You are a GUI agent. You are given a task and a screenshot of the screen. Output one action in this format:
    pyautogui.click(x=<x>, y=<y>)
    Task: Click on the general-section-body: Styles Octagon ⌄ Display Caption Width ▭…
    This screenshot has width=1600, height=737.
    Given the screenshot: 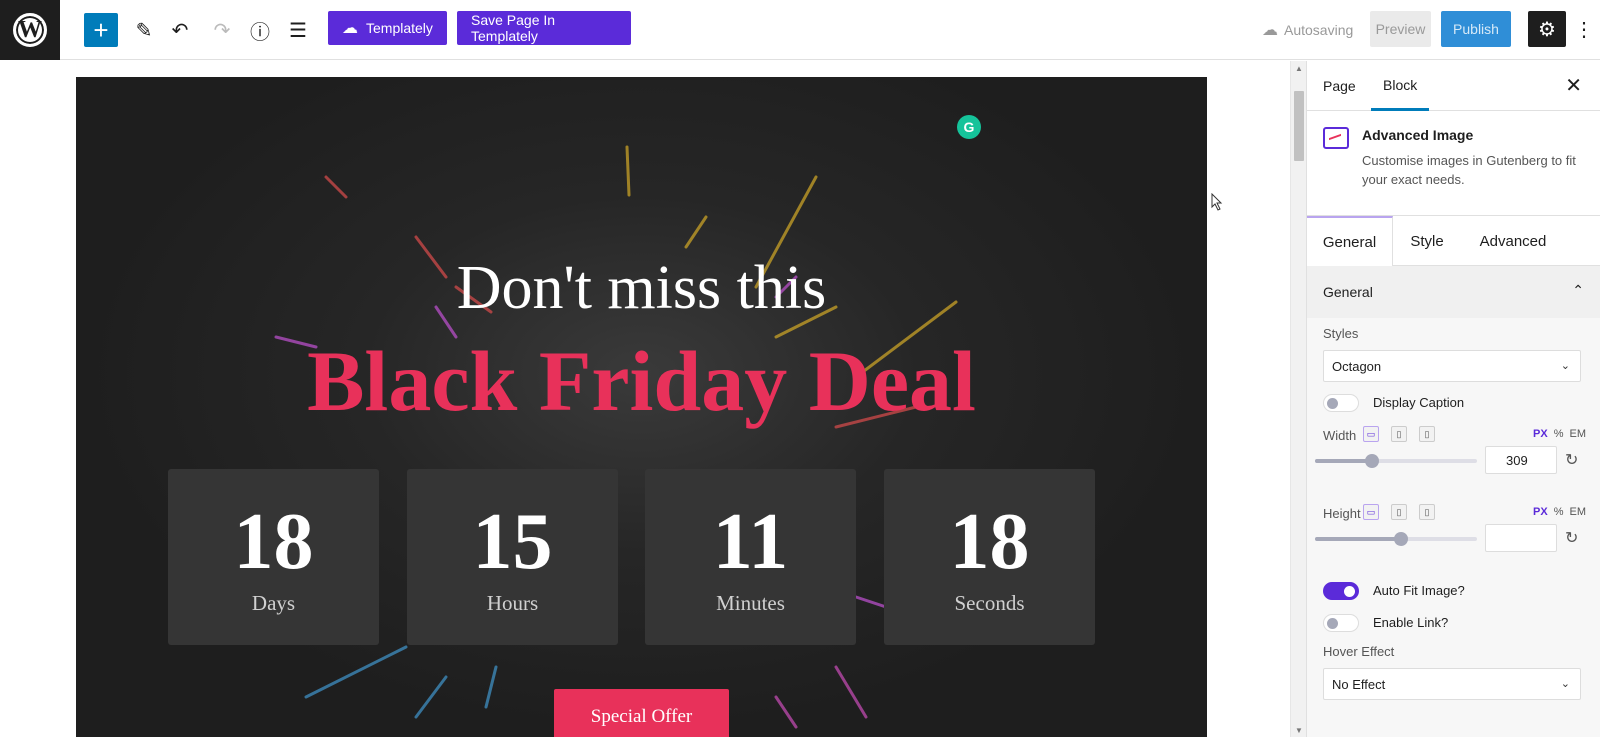 What is the action you would take?
    pyautogui.click(x=1453, y=527)
    